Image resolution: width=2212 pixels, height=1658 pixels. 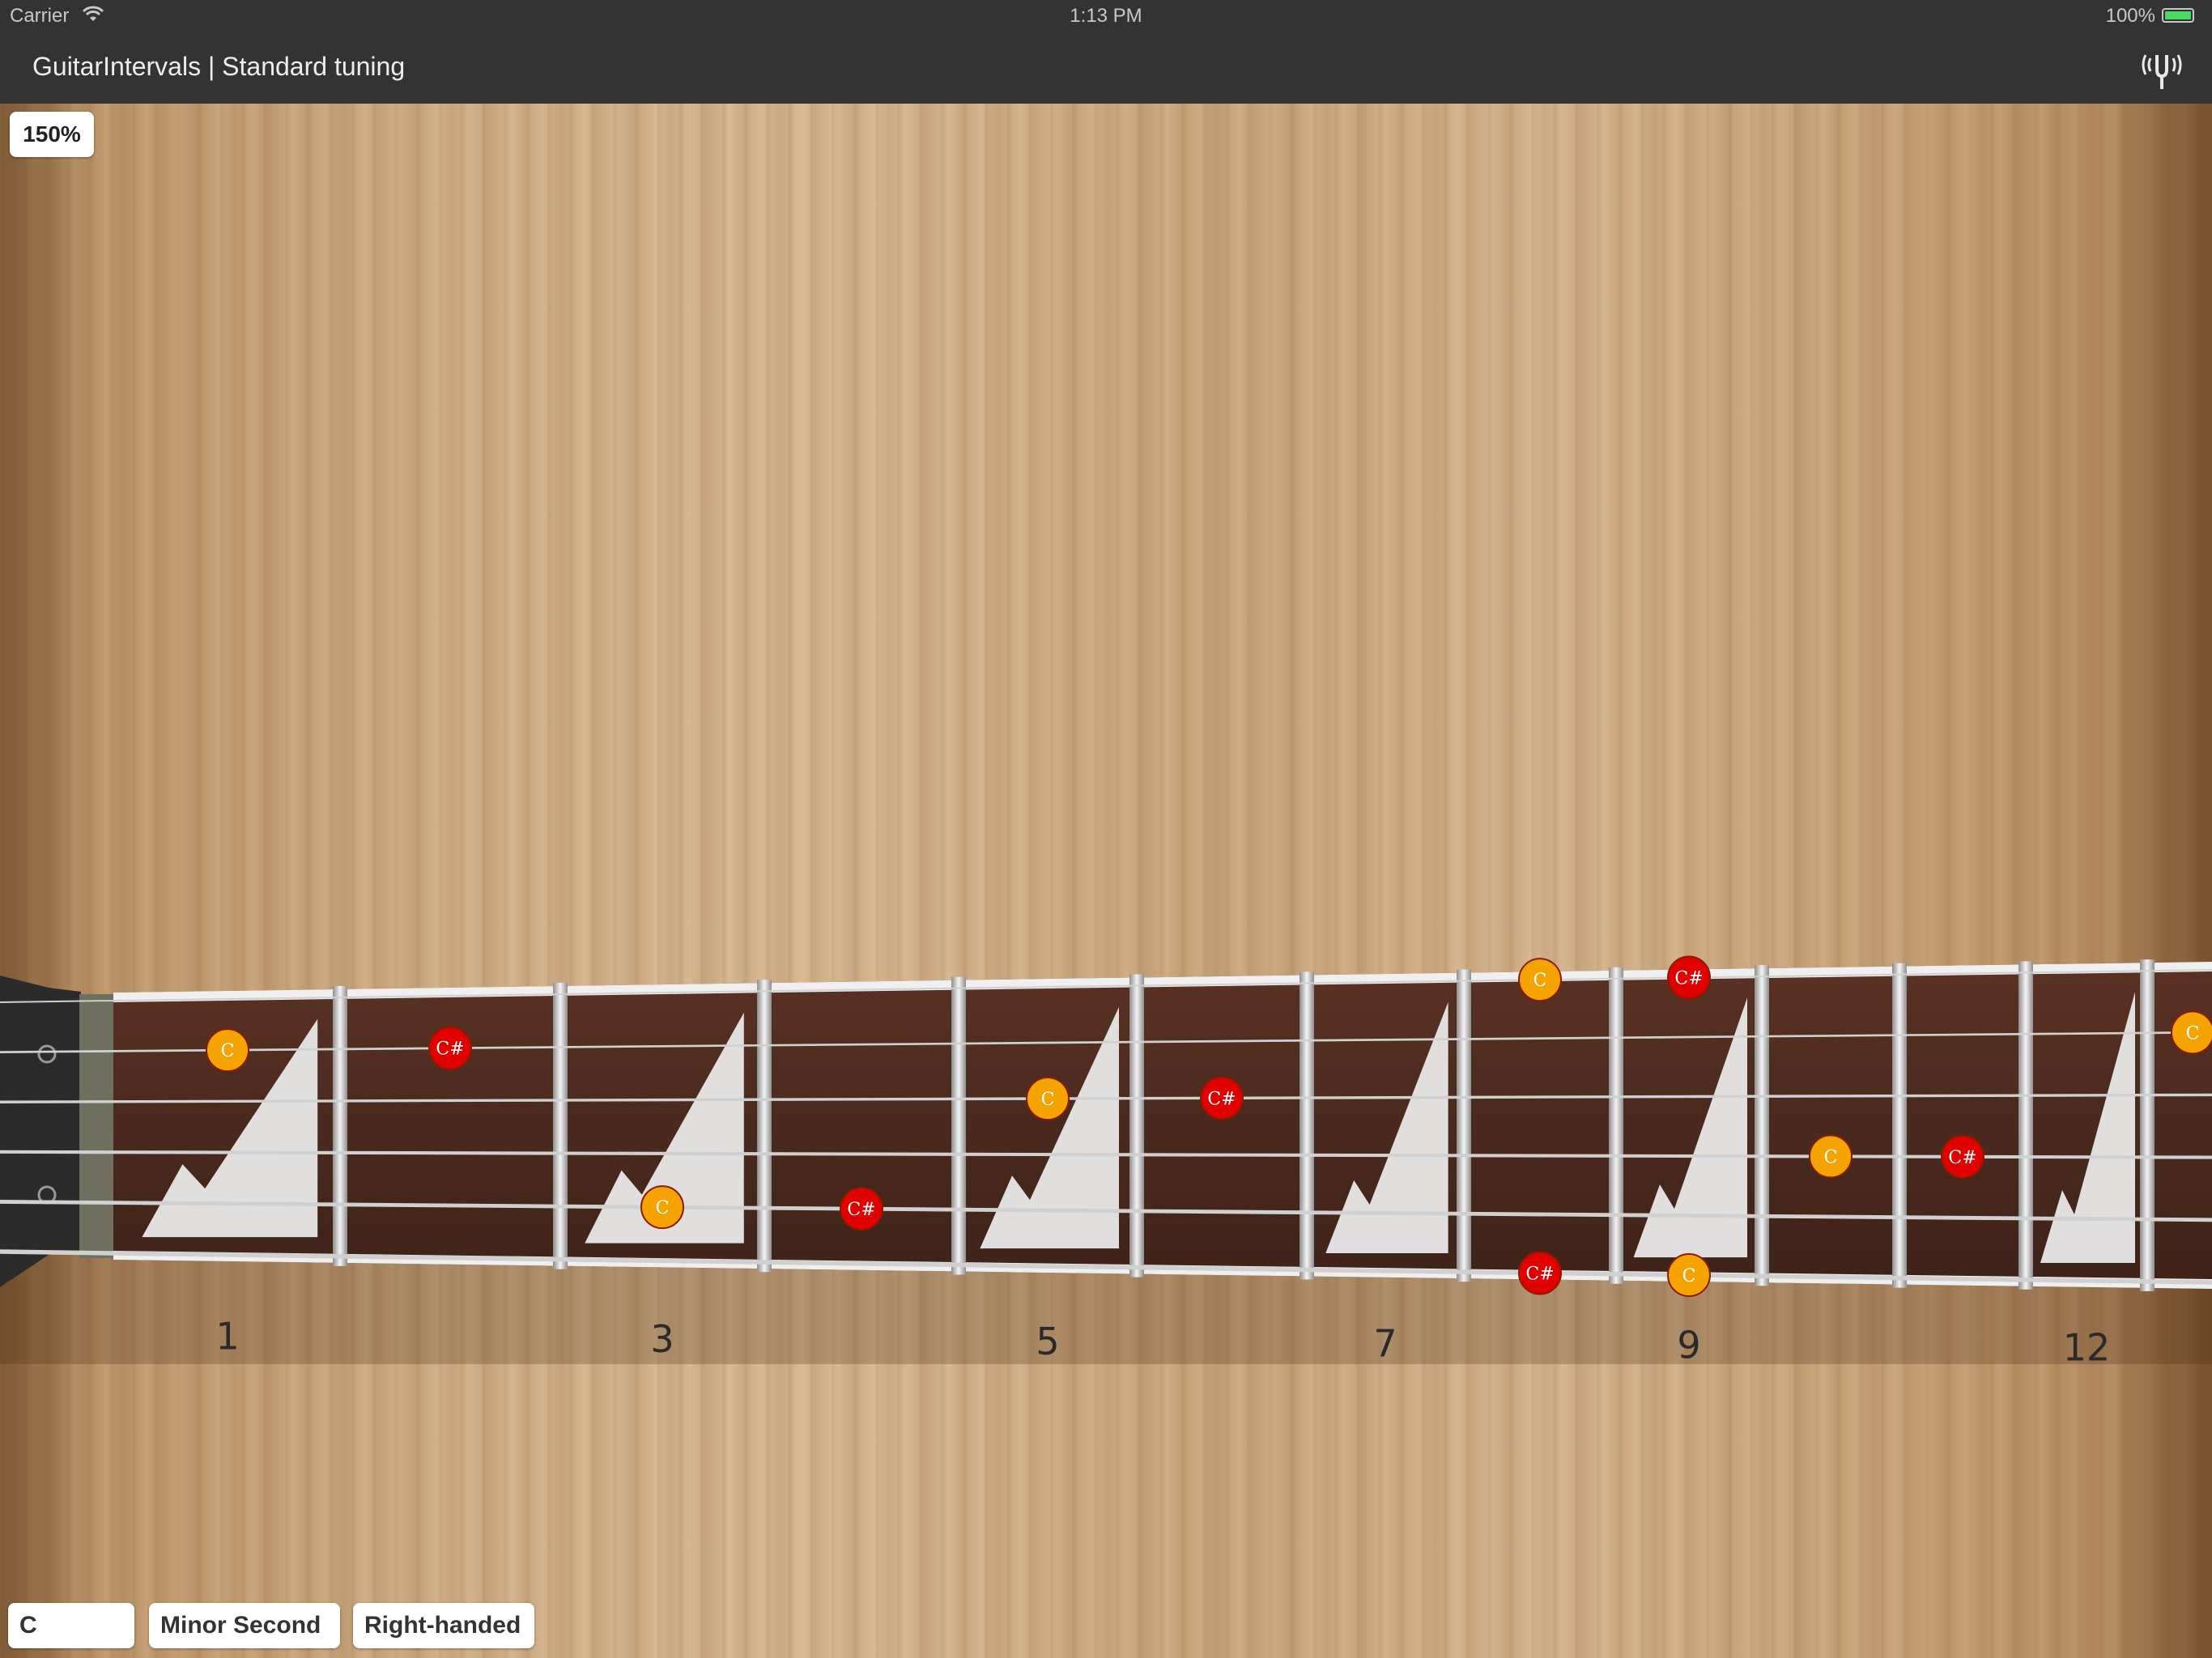 I want to click on handedness-selector: Right-handed, so click(x=443, y=1625).